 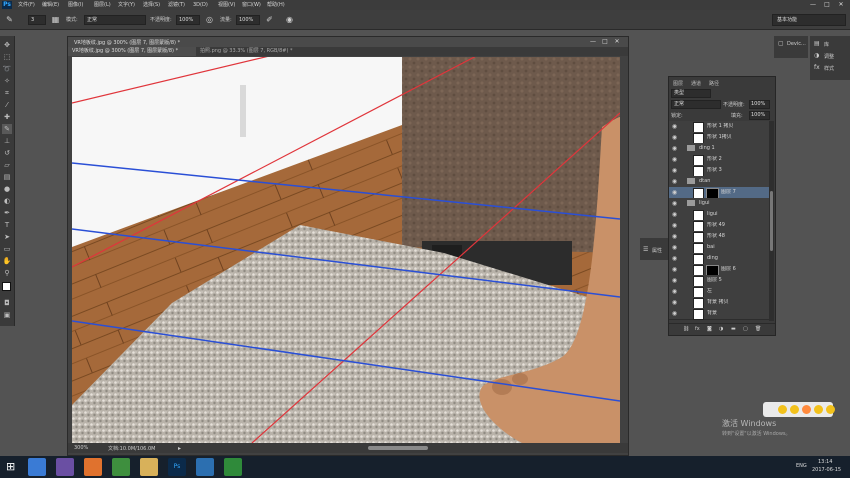 I want to click on menu-image: 图像(I), so click(x=75, y=5).